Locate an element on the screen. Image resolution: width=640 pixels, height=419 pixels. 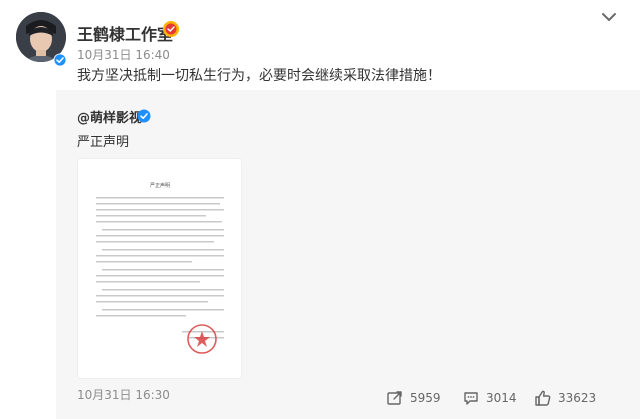
original-author-link: @萌样影视 is located at coordinates (109, 116).